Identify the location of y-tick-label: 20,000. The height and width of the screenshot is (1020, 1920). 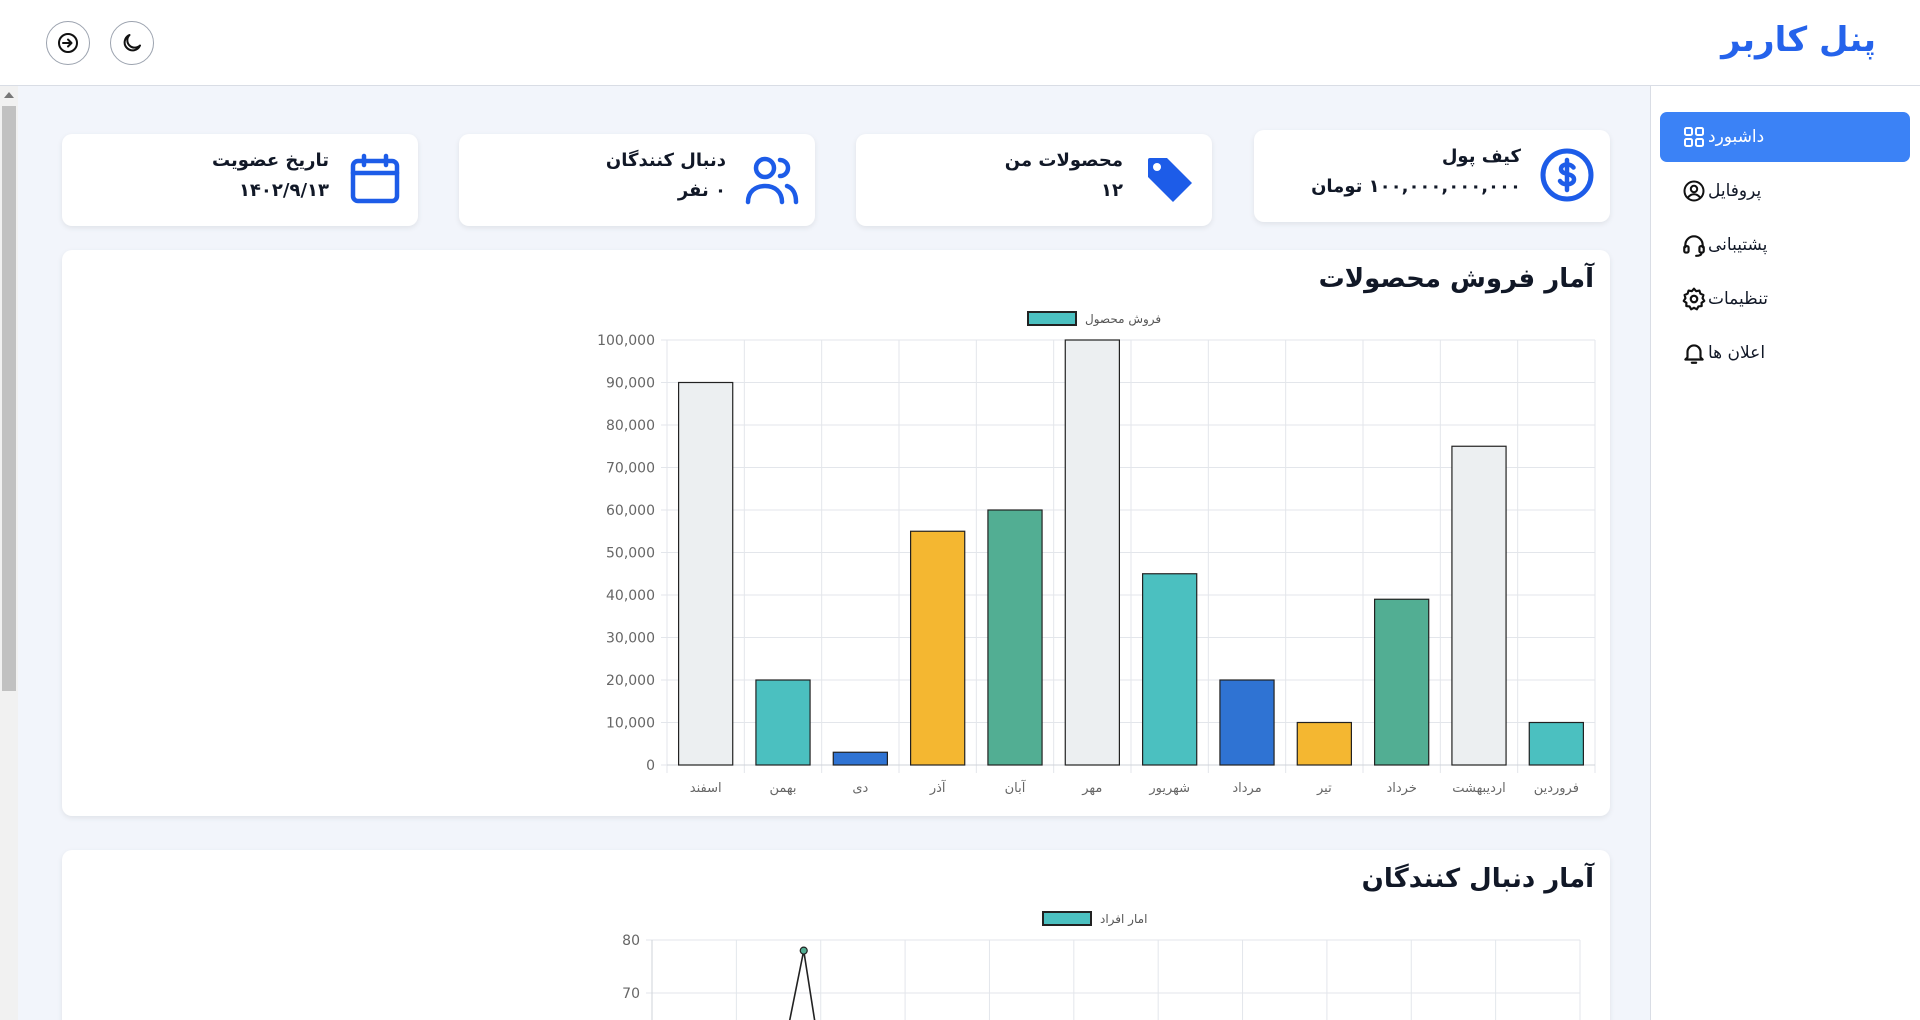
(630, 681).